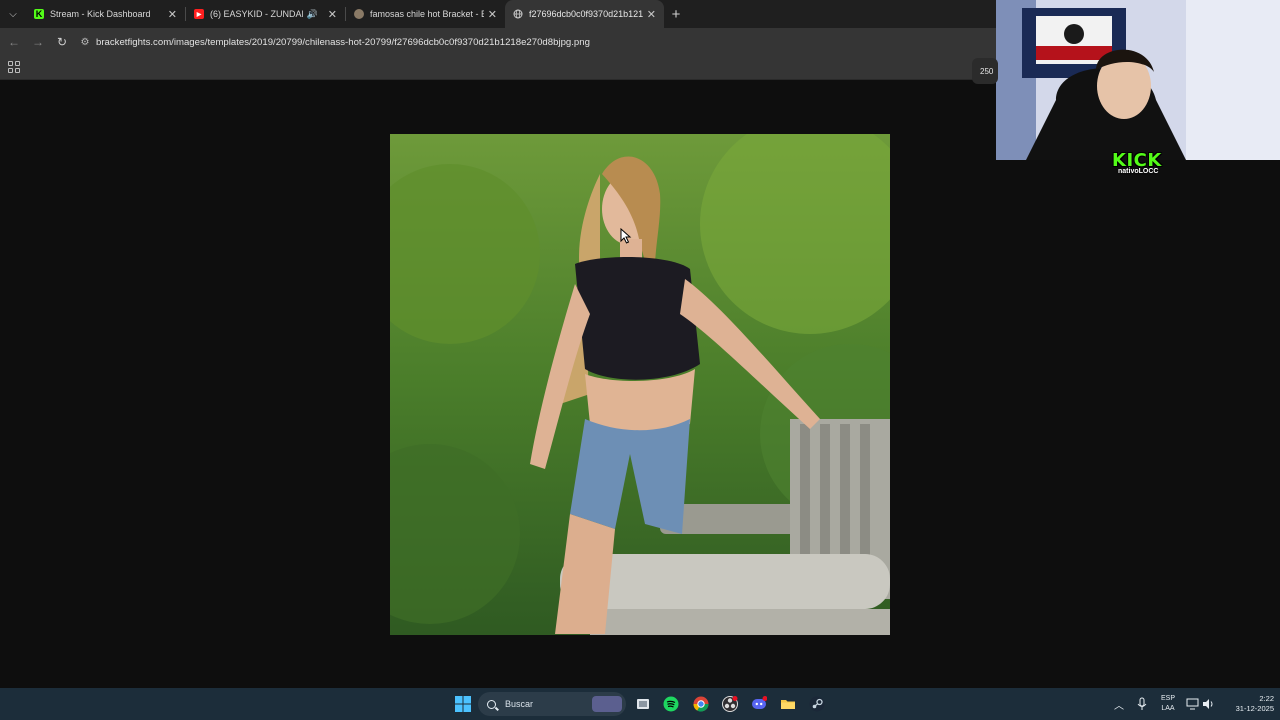  Describe the element at coordinates (518, 14) in the screenshot. I see `globe-icon` at that location.